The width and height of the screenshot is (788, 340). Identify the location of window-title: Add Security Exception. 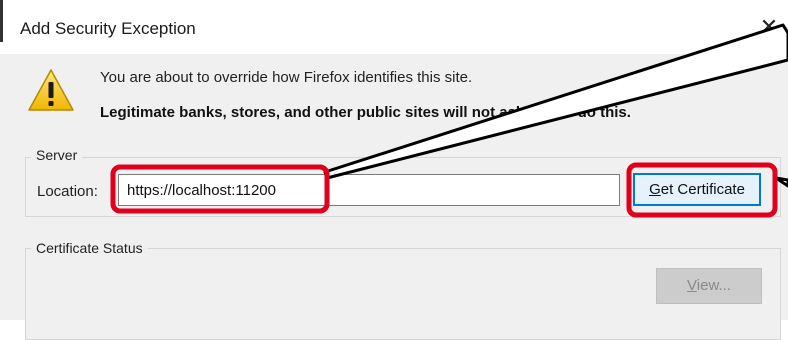
(108, 28).